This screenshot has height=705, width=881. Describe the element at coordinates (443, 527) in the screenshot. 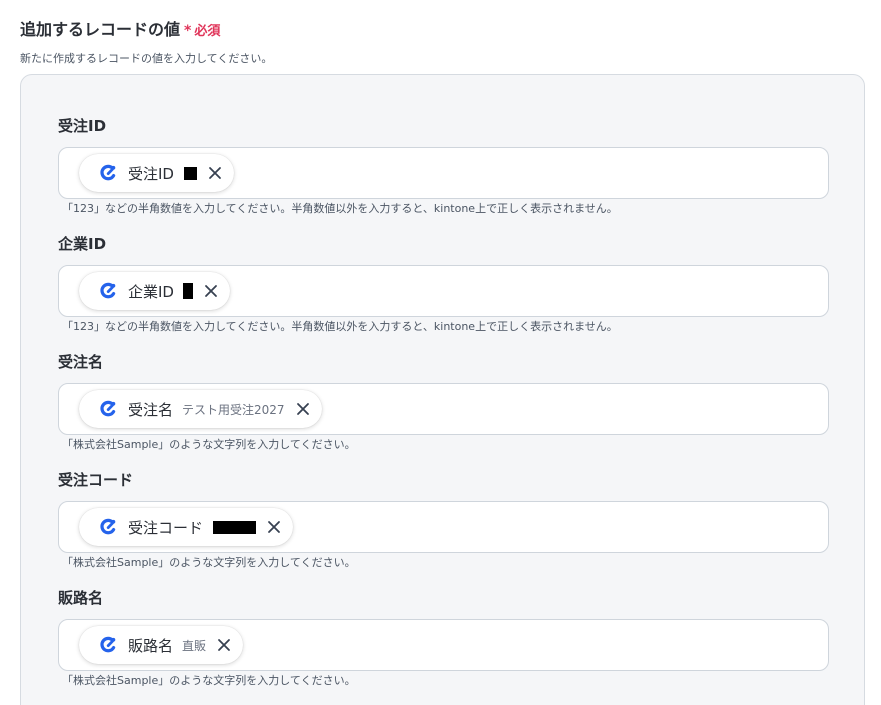

I see `field-input-order-code: 受注コード` at that location.